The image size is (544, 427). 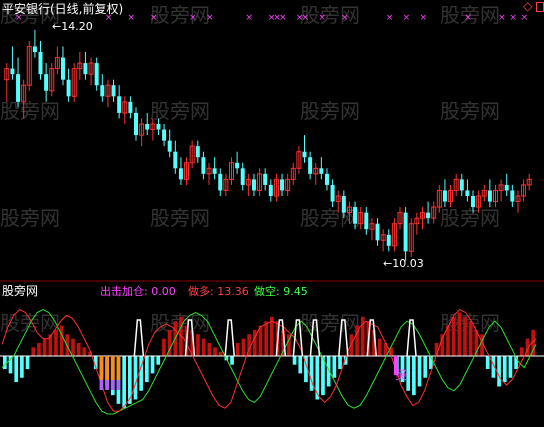 I want to click on indicator-chuji: 出击加仓: 0.00, so click(x=138, y=291).